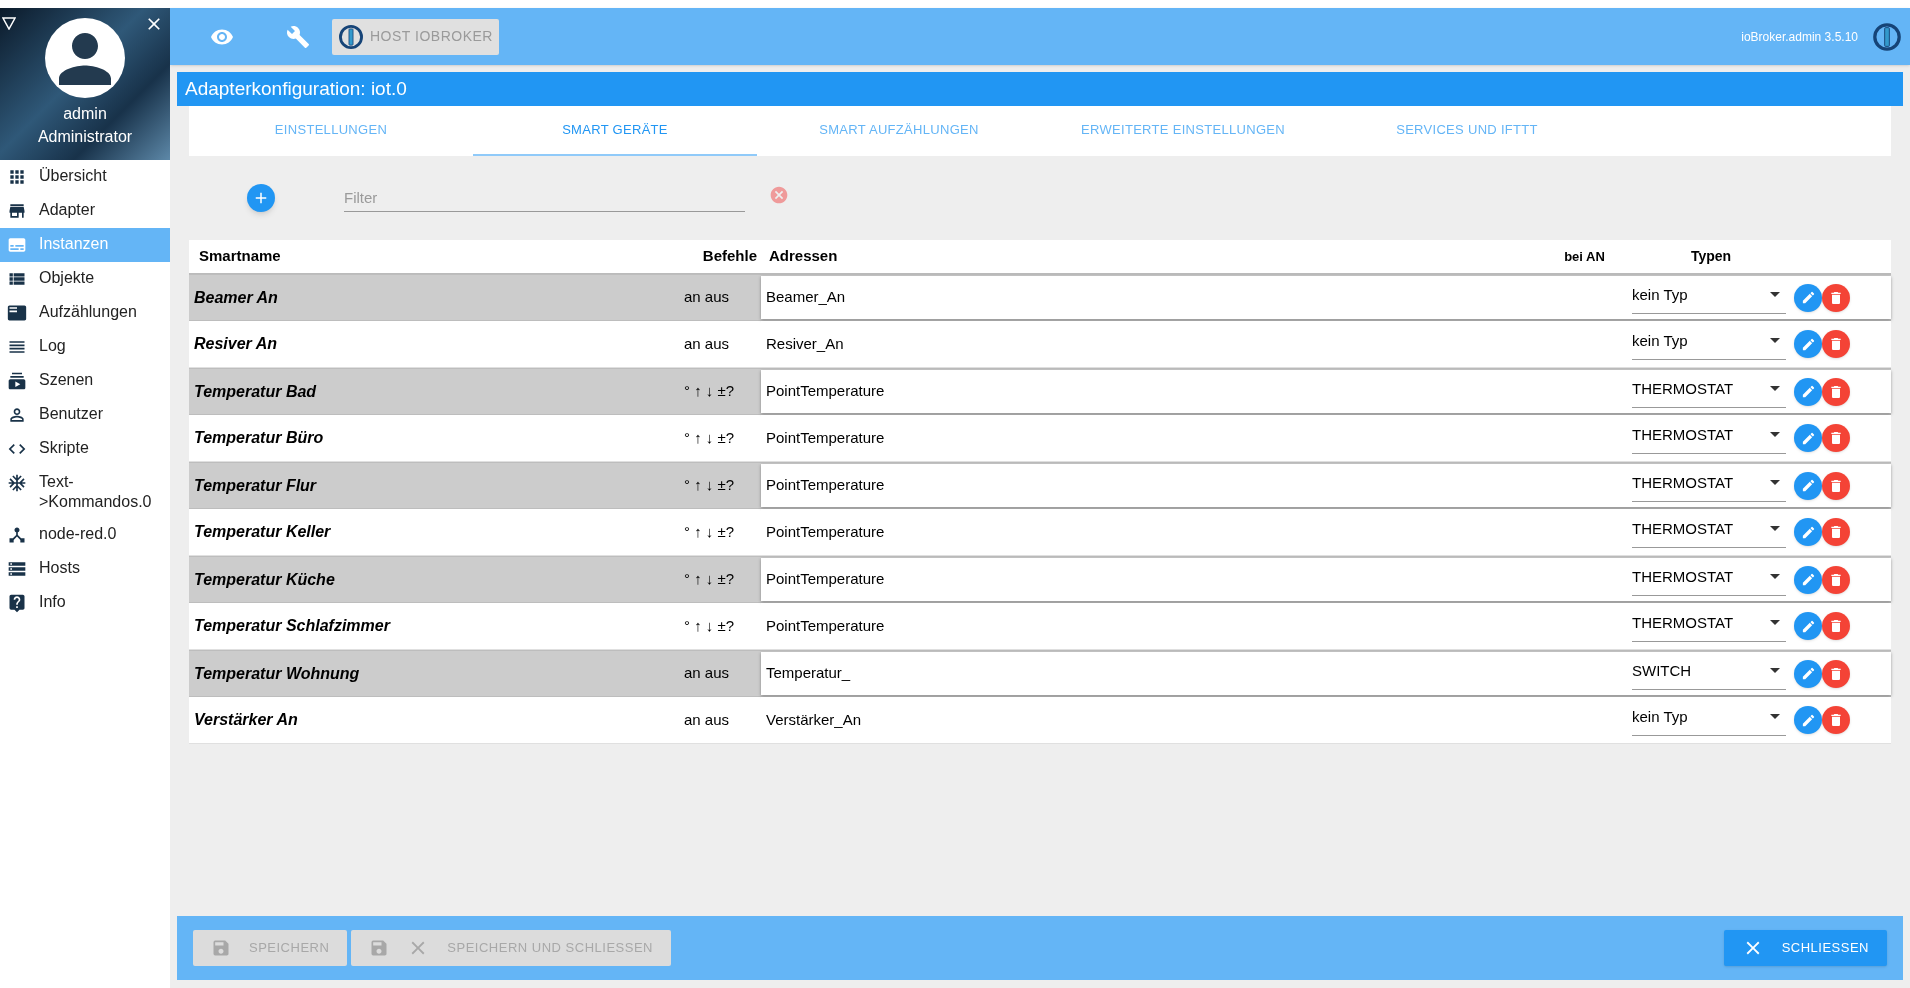 The width and height of the screenshot is (1910, 988). I want to click on address-cell-text: Beamer_An, so click(806, 297).